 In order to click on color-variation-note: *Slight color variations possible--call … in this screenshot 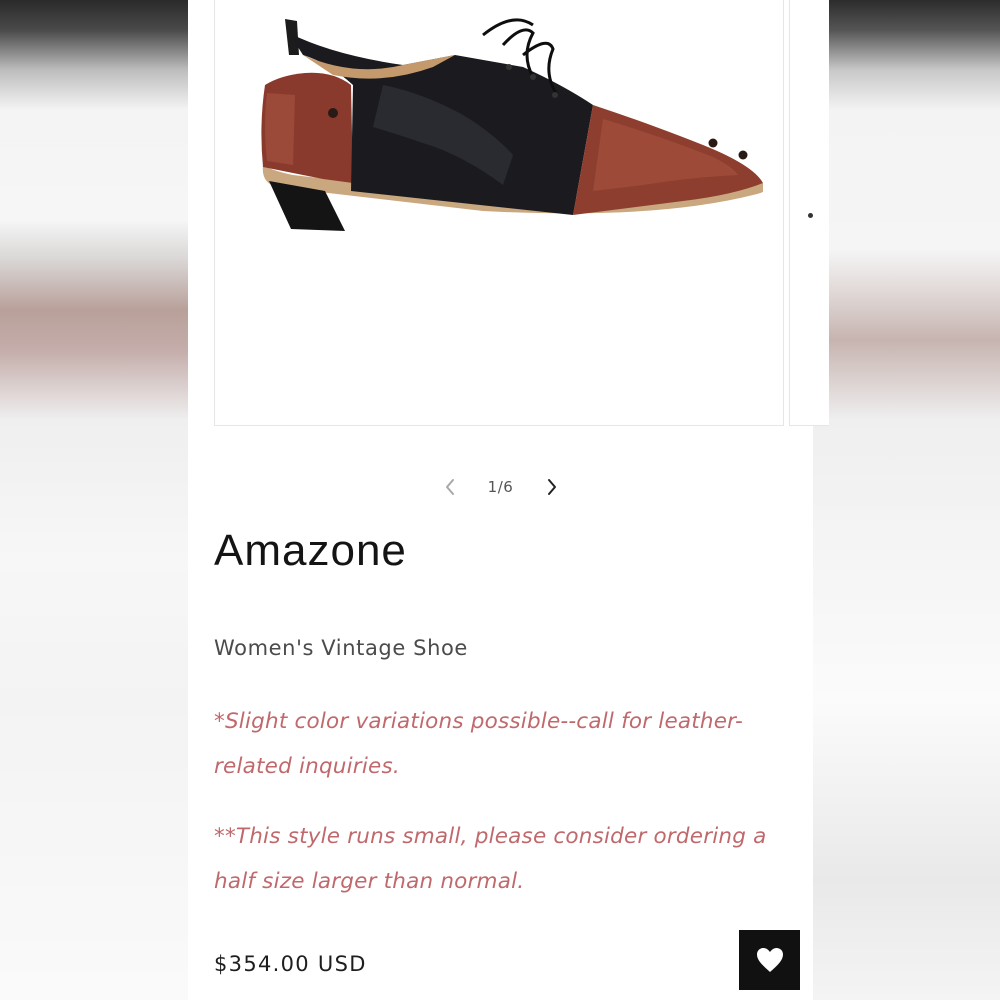, I will do `click(478, 744)`.